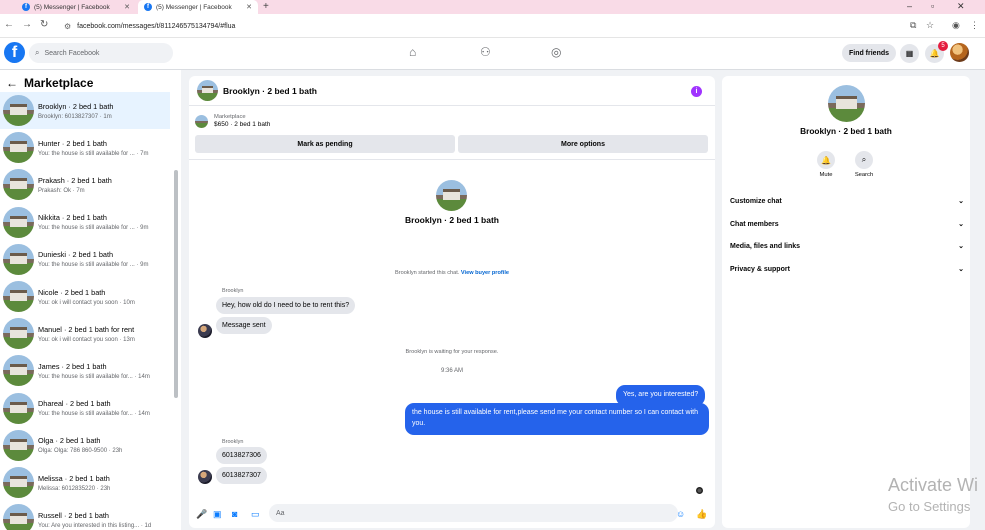 The width and height of the screenshot is (985, 530). Describe the element at coordinates (485, 273) in the screenshot. I see `view-buyer-profile-link: View buyer profile` at that location.